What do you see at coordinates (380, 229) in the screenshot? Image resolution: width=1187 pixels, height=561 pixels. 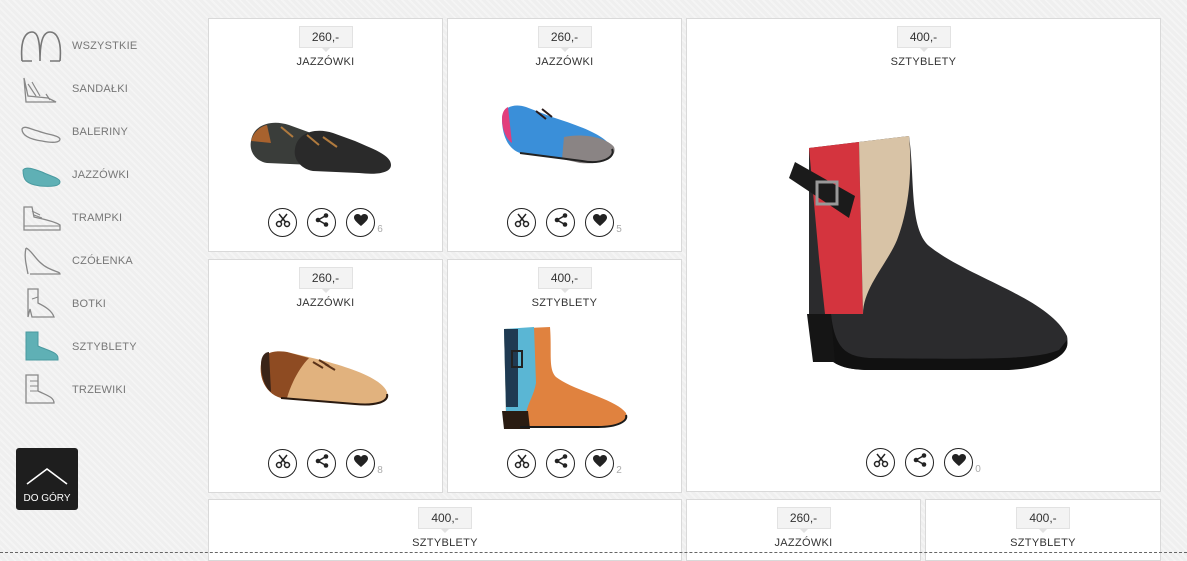 I see `like-count: 6` at bounding box center [380, 229].